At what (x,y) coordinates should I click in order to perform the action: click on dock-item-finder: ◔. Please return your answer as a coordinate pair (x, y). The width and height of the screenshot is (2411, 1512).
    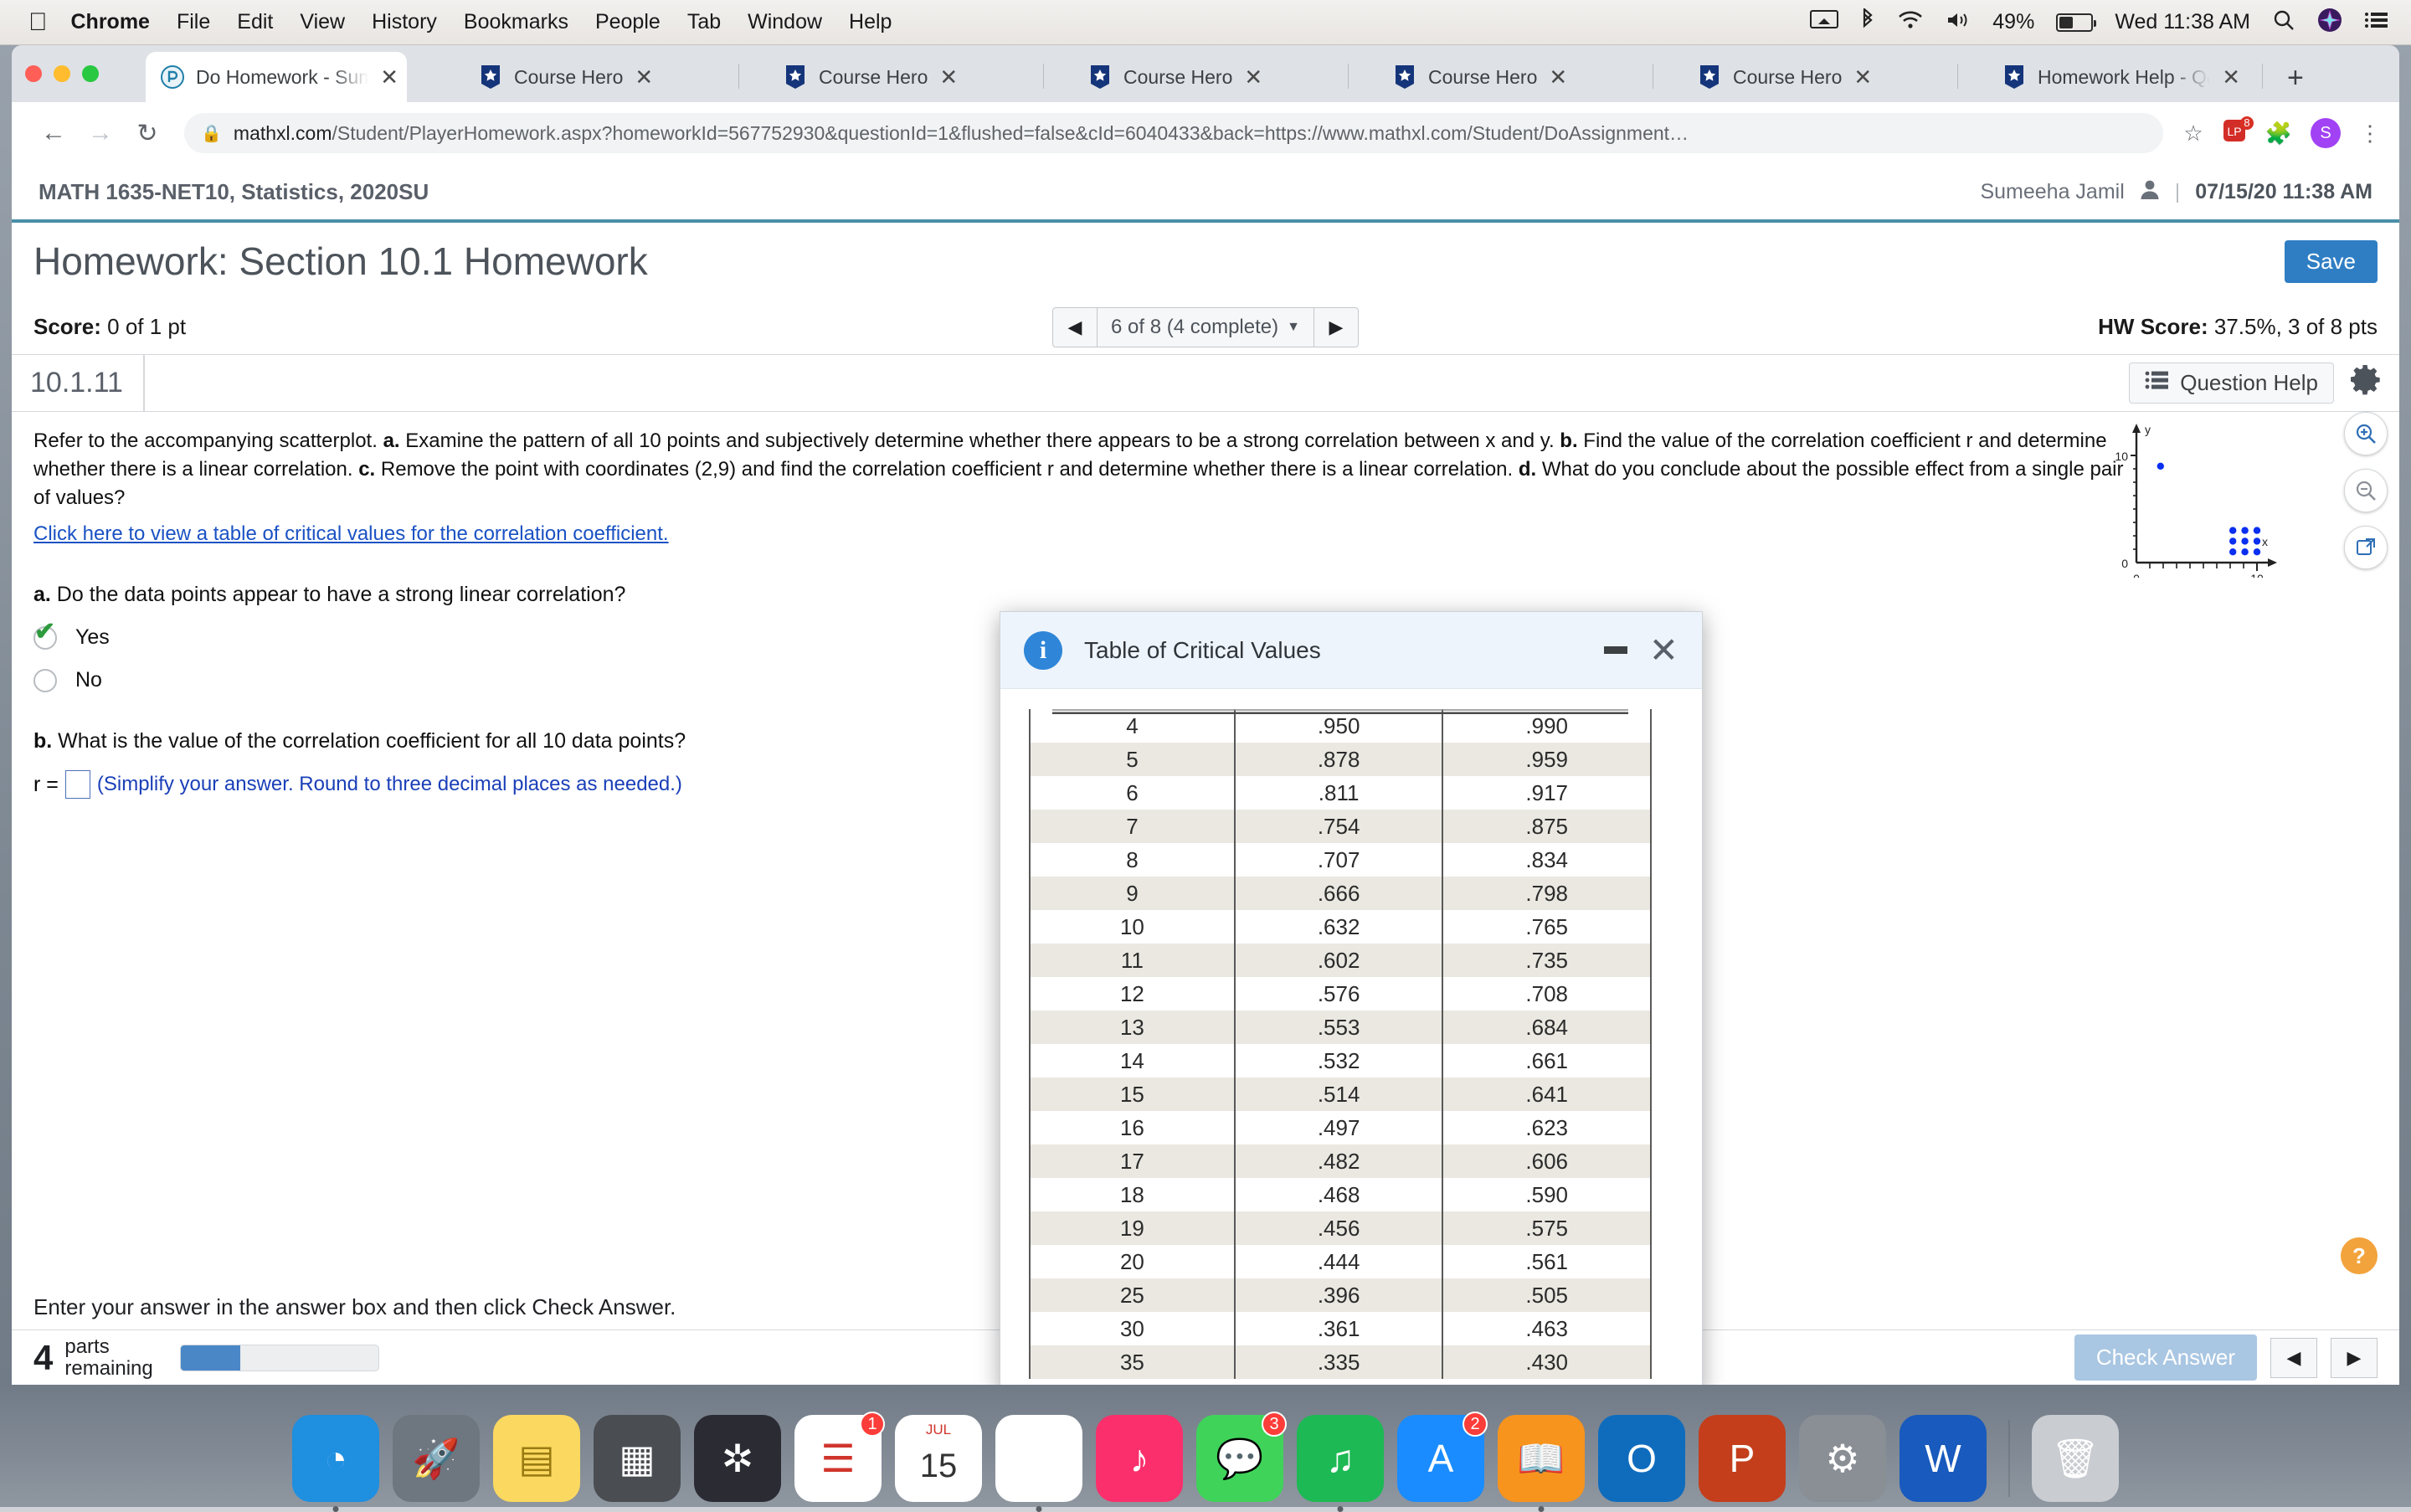
    Looking at the image, I should click on (335, 1458).